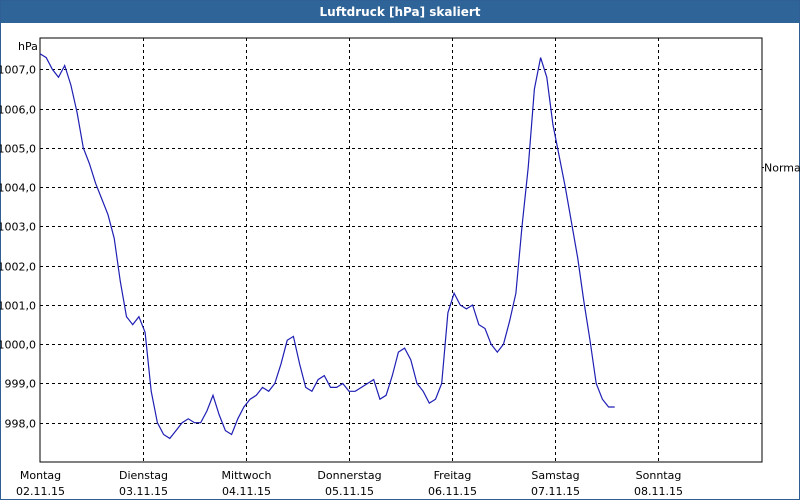 The height and width of the screenshot is (500, 800). Describe the element at coordinates (21, 384) in the screenshot. I see `y-tick-label: 999,0` at that location.